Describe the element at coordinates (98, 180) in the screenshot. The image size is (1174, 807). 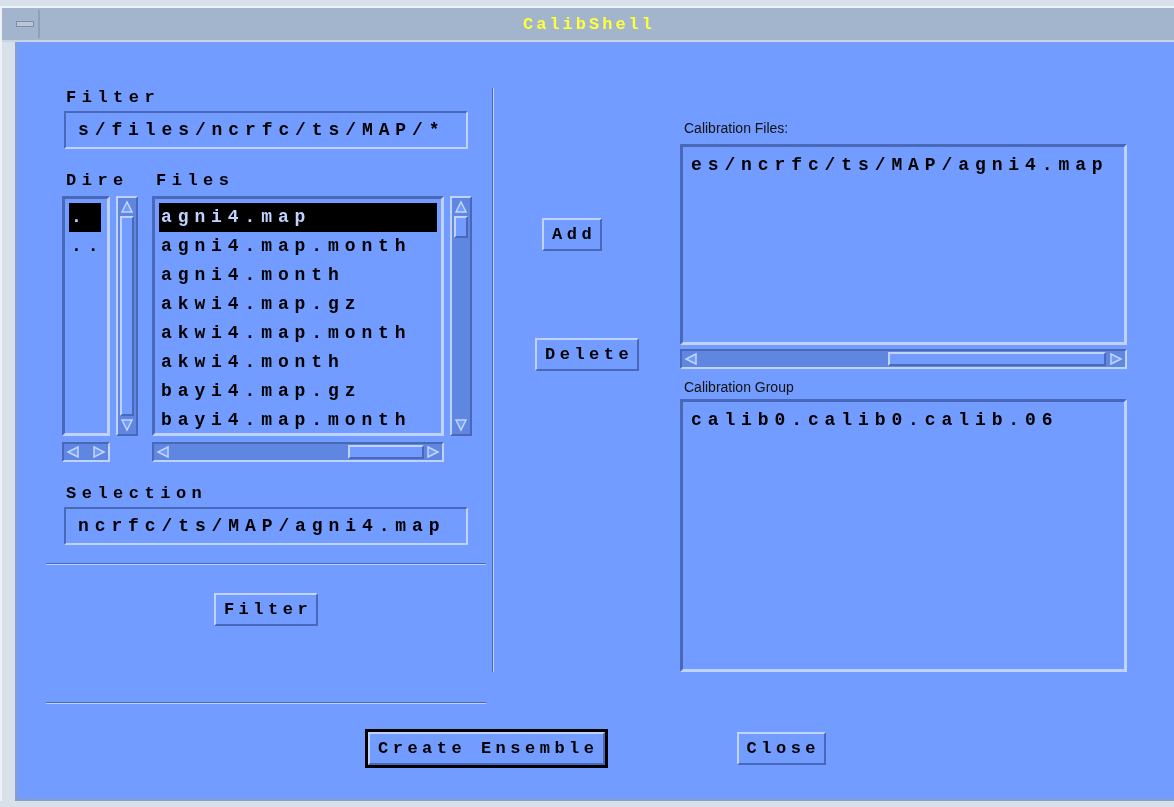
I see `directories-label: Dire` at that location.